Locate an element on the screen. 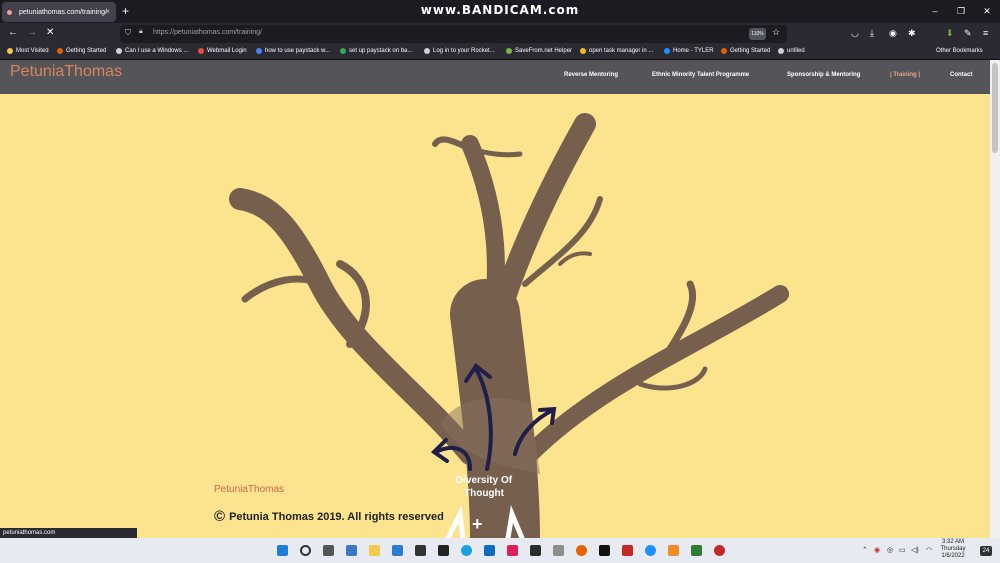 This screenshot has width=1000, height=563. acrobat-icon is located at coordinates (627, 550).